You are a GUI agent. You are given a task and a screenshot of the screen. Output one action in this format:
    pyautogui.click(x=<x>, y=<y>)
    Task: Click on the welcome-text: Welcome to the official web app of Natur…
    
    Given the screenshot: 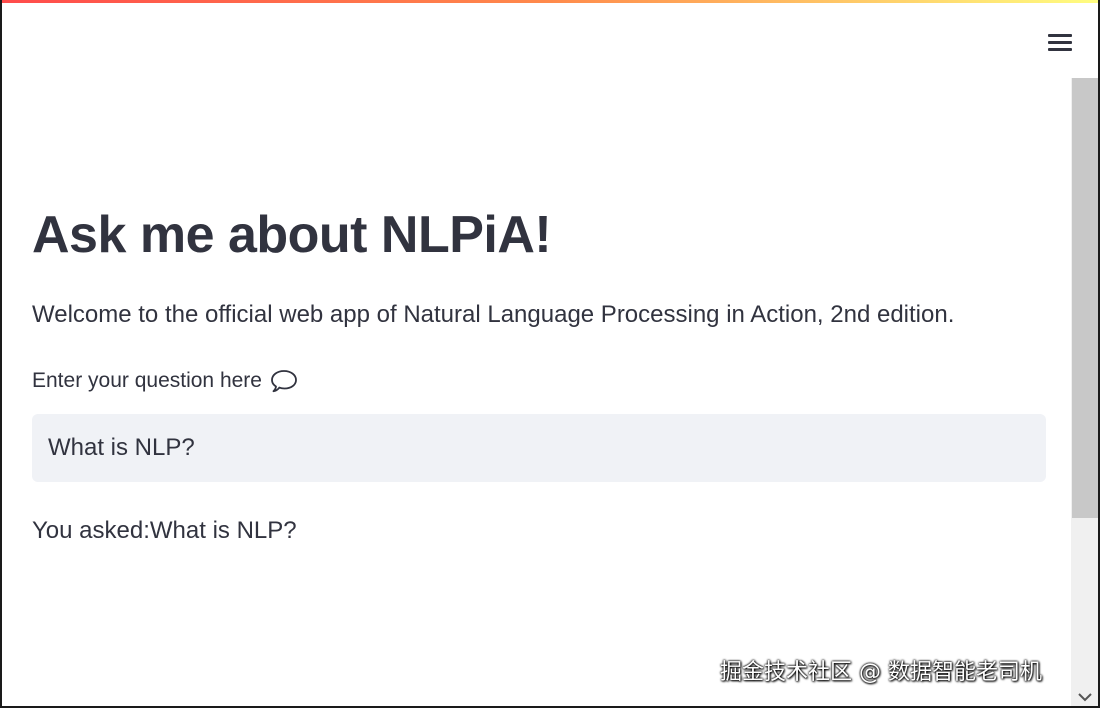 What is the action you would take?
    pyautogui.click(x=493, y=314)
    